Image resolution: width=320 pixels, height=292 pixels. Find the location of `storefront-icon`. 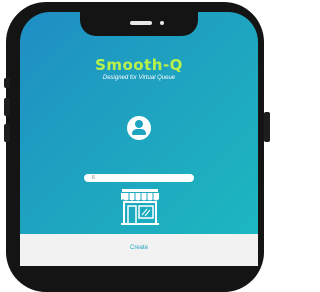

storefront-icon is located at coordinates (140, 207).